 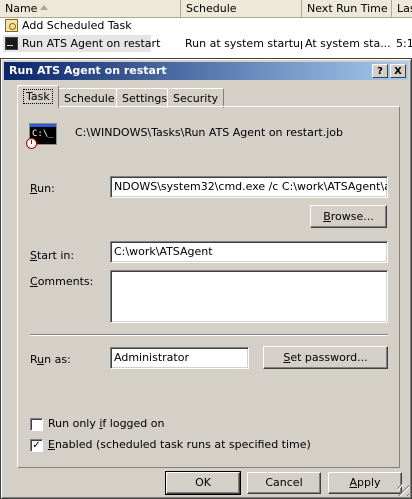 I want to click on column-next-run-label: Next Run Time, so click(x=347, y=8).